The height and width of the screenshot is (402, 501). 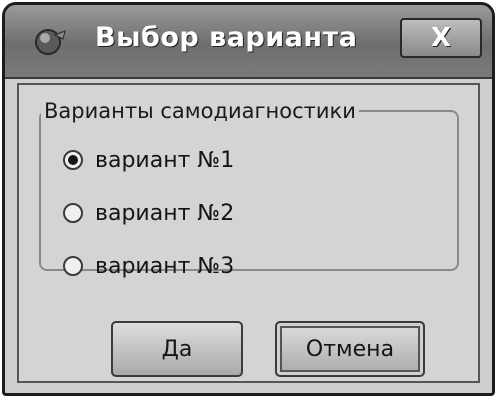 What do you see at coordinates (164, 160) in the screenshot?
I see `radio-label-1: вариант №1` at bounding box center [164, 160].